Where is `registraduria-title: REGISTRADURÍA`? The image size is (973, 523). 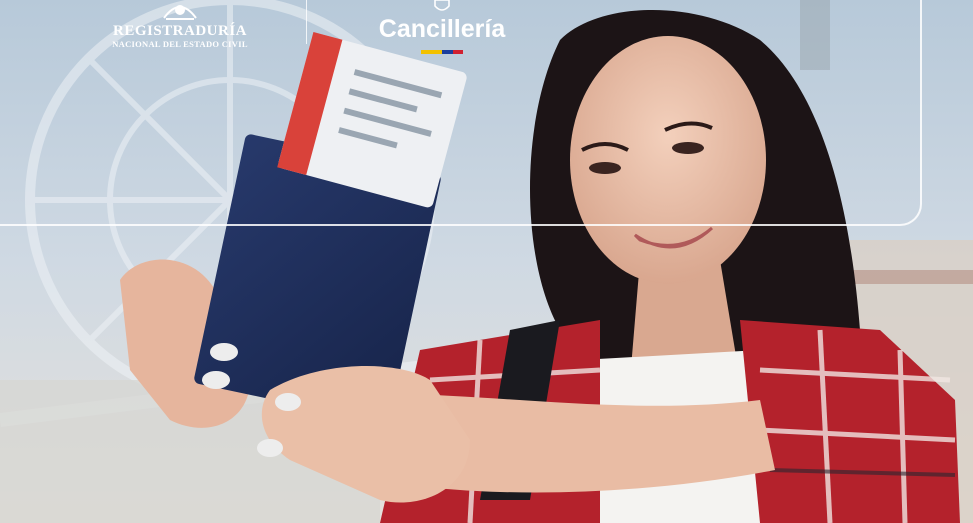
registraduria-title: REGISTRADURÍA is located at coordinates (180, 31).